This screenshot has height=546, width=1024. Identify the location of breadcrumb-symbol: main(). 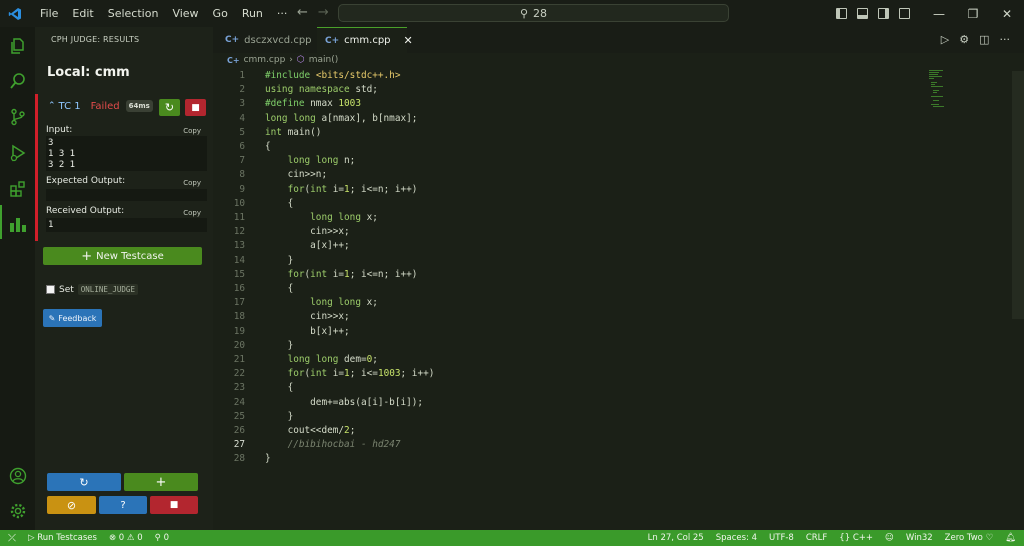
(324, 60).